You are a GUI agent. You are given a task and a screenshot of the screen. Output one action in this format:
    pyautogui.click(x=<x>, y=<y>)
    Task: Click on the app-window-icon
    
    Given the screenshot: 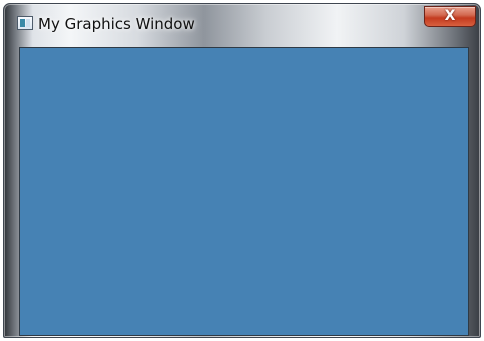 What is the action you would take?
    pyautogui.click(x=25, y=23)
    